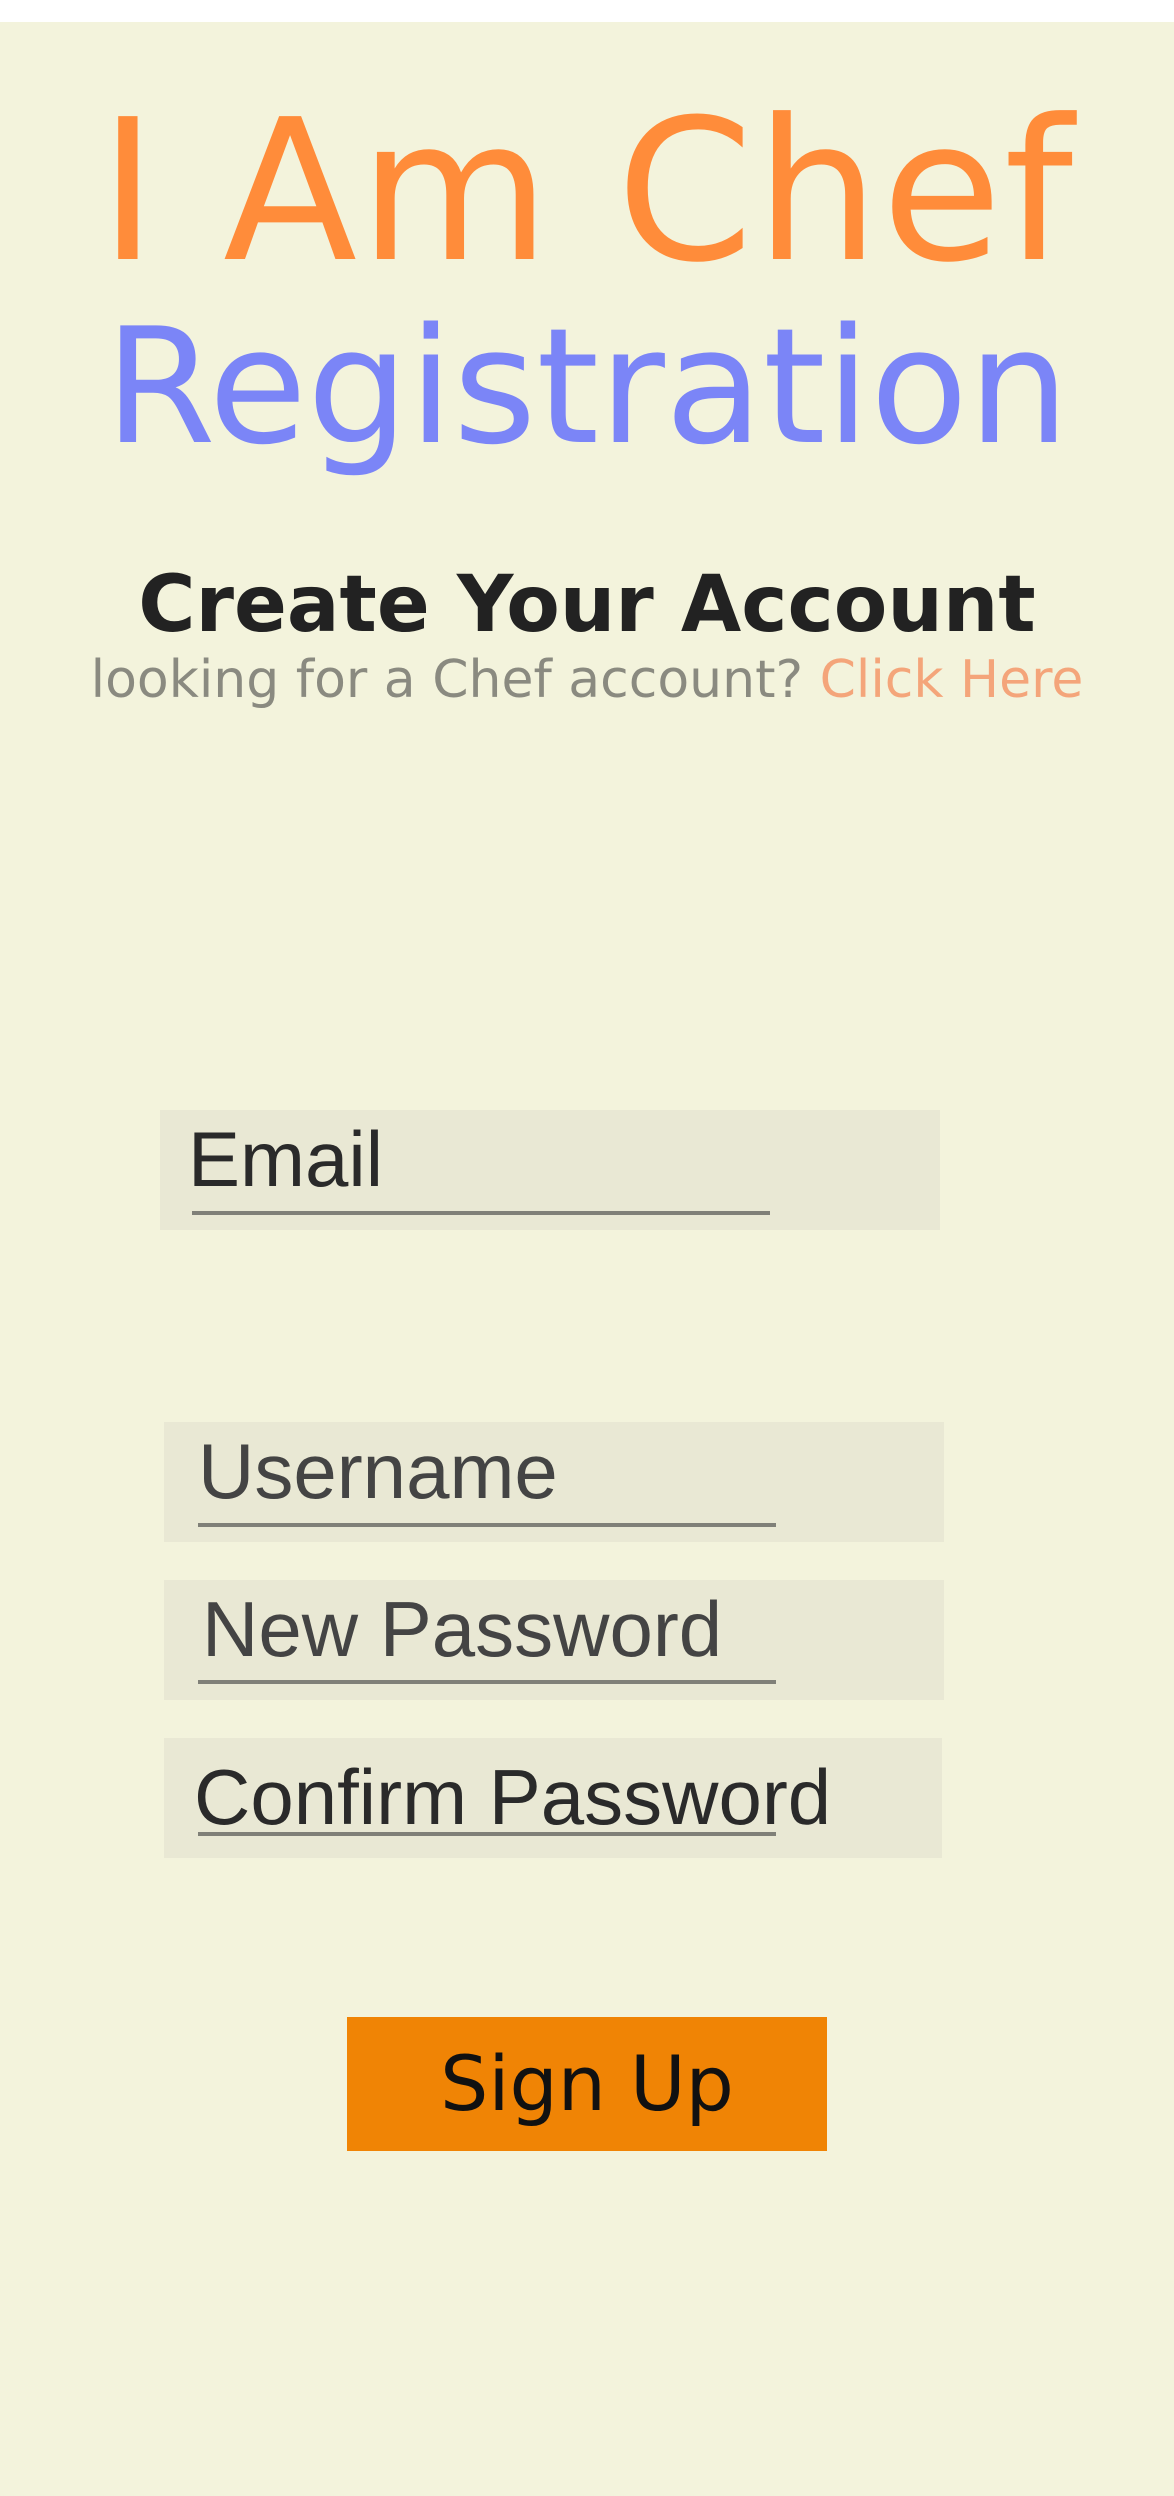  Describe the element at coordinates (378, 1471) in the screenshot. I see `username-placeholder: Username` at that location.